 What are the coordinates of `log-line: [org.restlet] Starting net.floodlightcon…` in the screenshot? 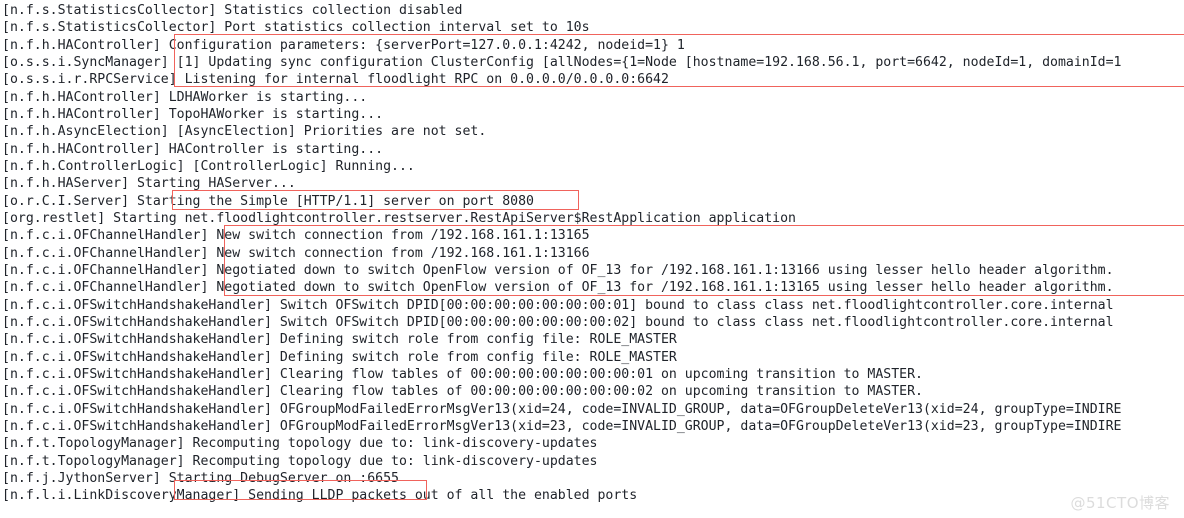 It's located at (399, 218).